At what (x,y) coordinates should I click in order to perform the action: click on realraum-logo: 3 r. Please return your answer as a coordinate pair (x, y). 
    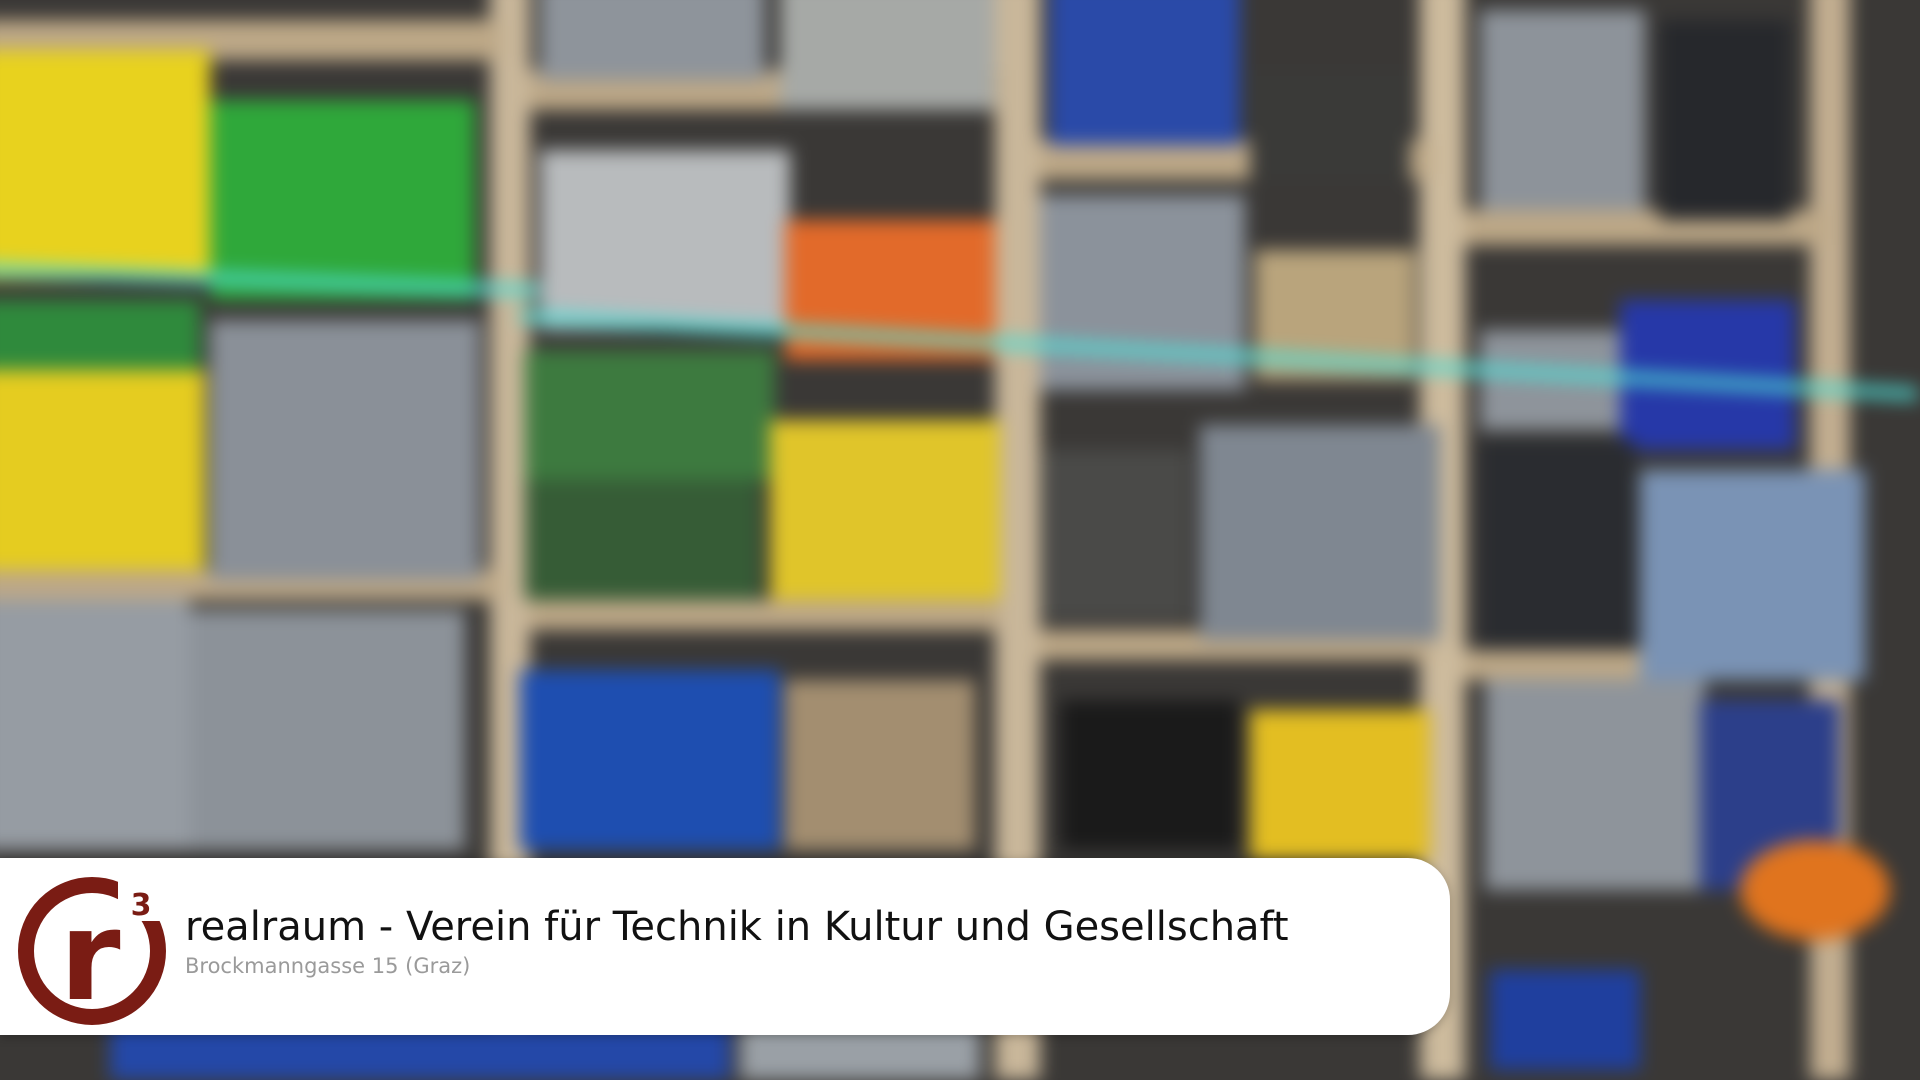
    Looking at the image, I should click on (92, 951).